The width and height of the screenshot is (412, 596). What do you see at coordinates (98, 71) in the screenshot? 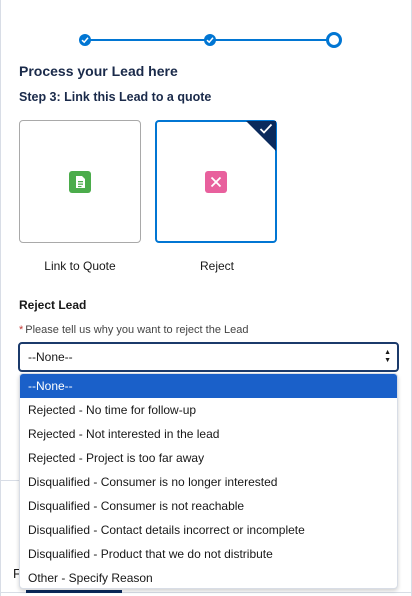
I see `page-title: Process your Lead here` at bounding box center [98, 71].